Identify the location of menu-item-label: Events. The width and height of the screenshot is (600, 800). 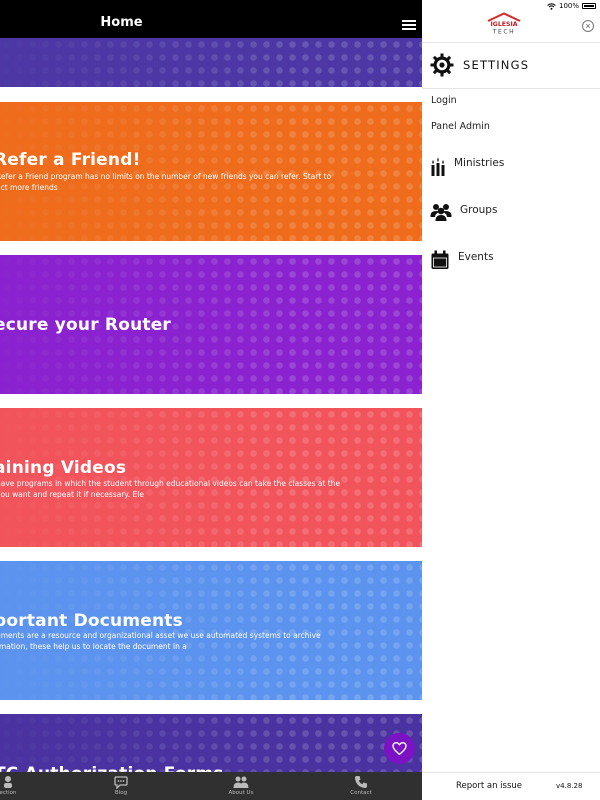
(476, 257).